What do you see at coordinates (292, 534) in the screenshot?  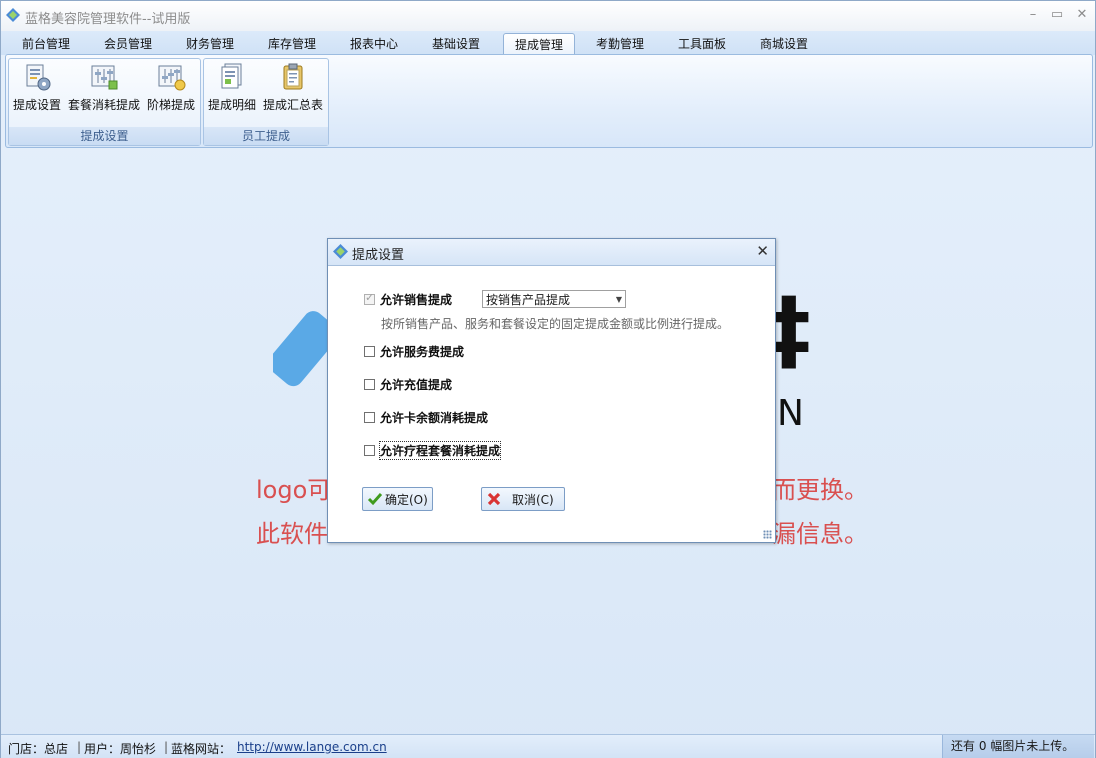 I see `watermark-text-line2-left: 此软件` at bounding box center [292, 534].